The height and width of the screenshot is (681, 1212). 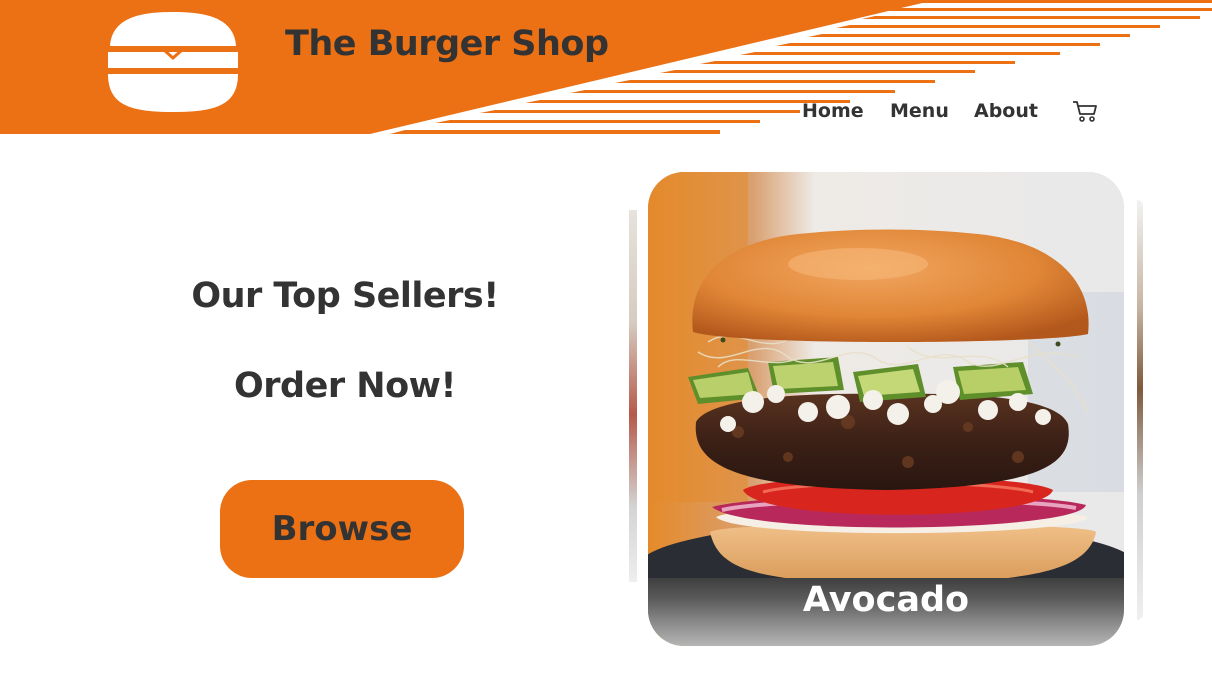 What do you see at coordinates (886, 600) in the screenshot?
I see `card-label: Avocado` at bounding box center [886, 600].